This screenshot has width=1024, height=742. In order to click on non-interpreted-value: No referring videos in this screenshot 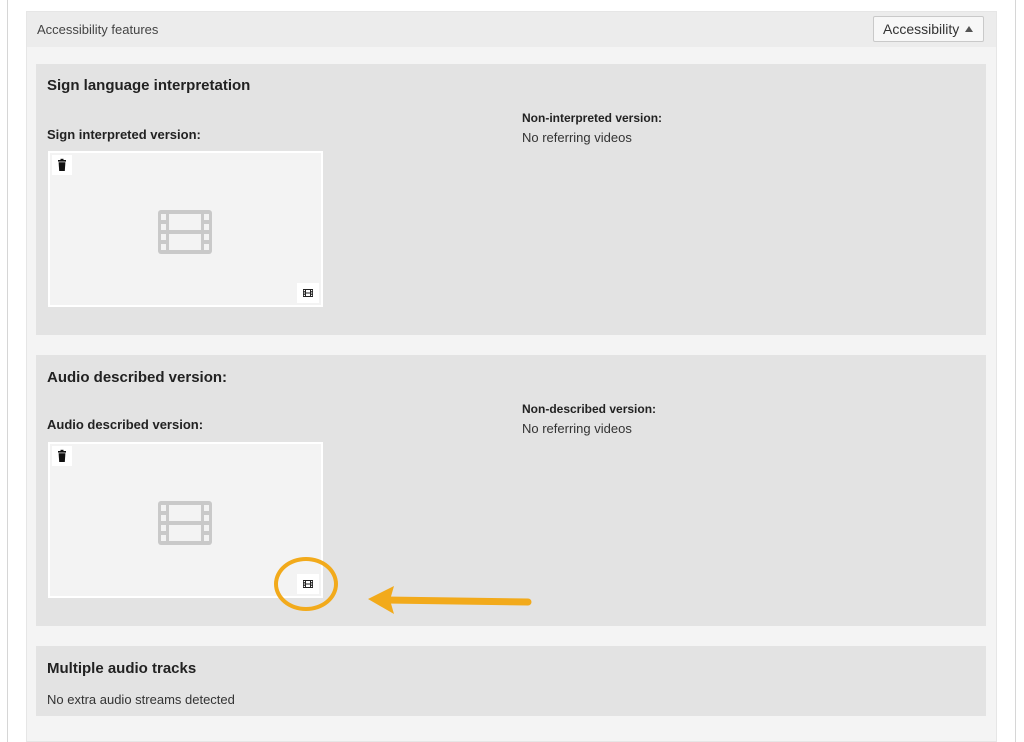, I will do `click(577, 137)`.